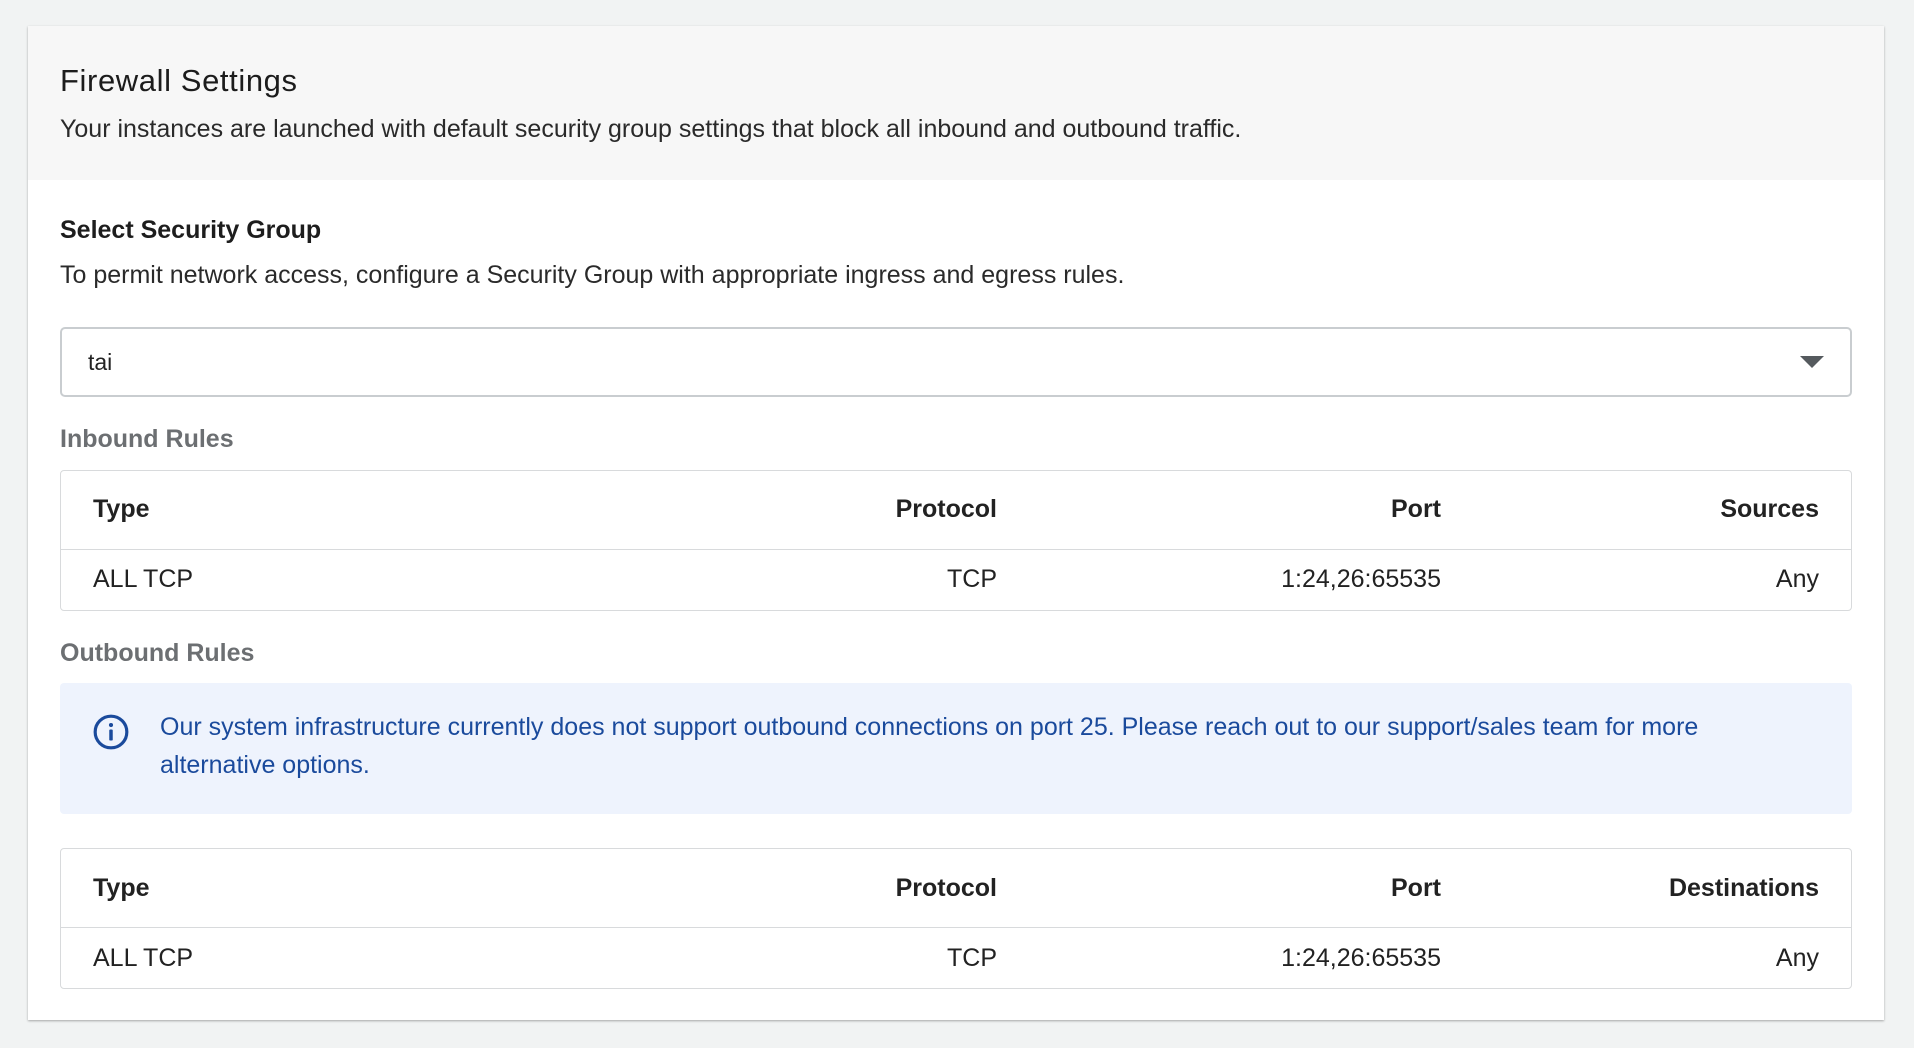 This screenshot has height=1048, width=1914. I want to click on outbound-col-destinations: Destinations, so click(1662, 888).